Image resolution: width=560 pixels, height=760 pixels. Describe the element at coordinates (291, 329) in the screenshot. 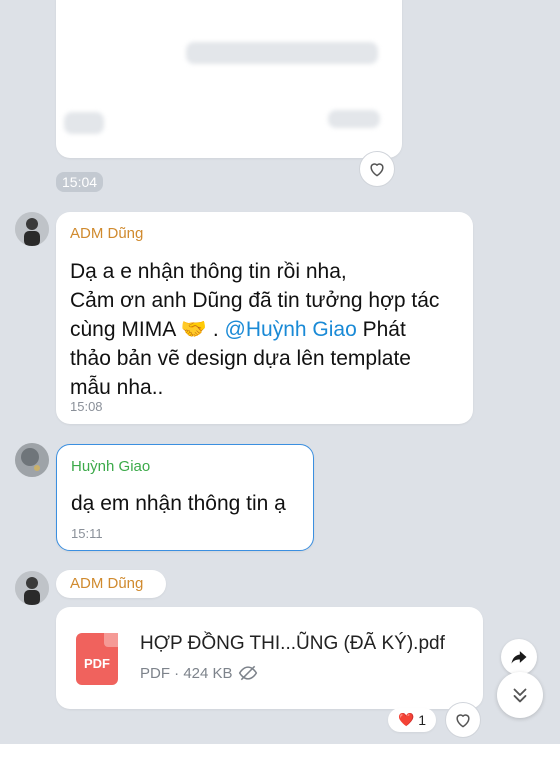

I see `mention-link: @Huỳnh Giao` at that location.